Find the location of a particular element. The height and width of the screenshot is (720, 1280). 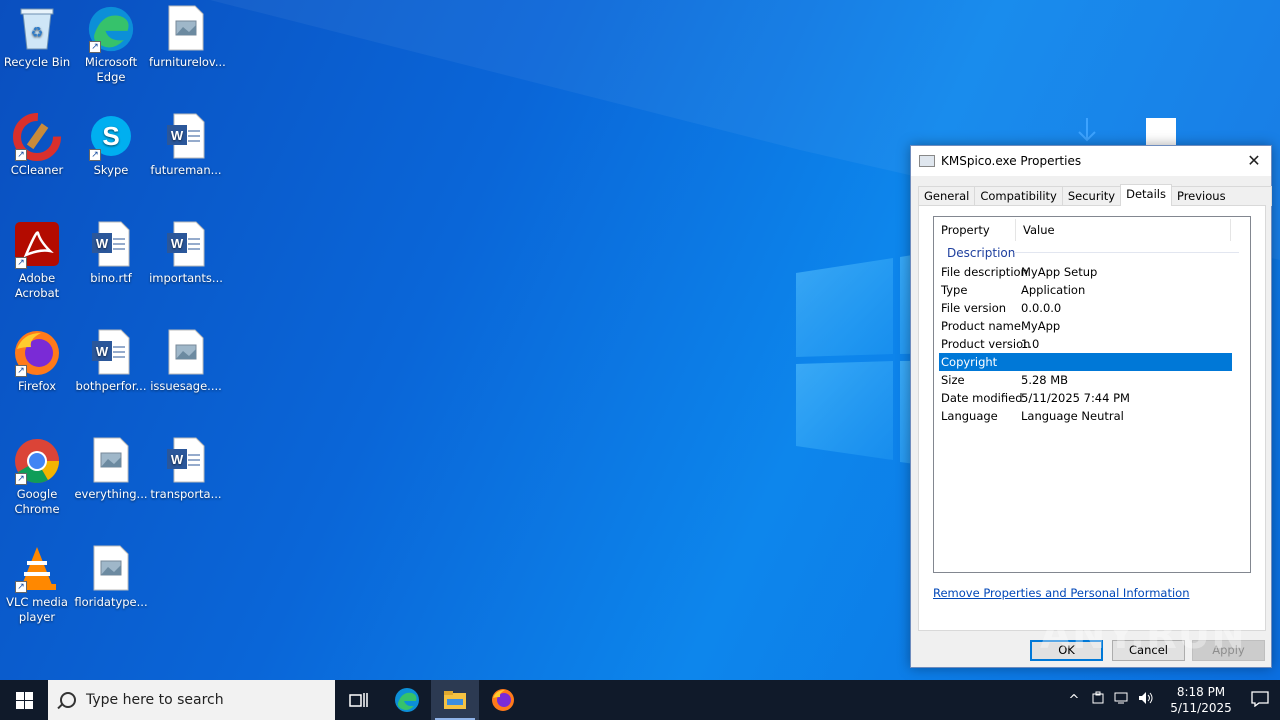

skype-icon: S ↗ is located at coordinates (111, 137).